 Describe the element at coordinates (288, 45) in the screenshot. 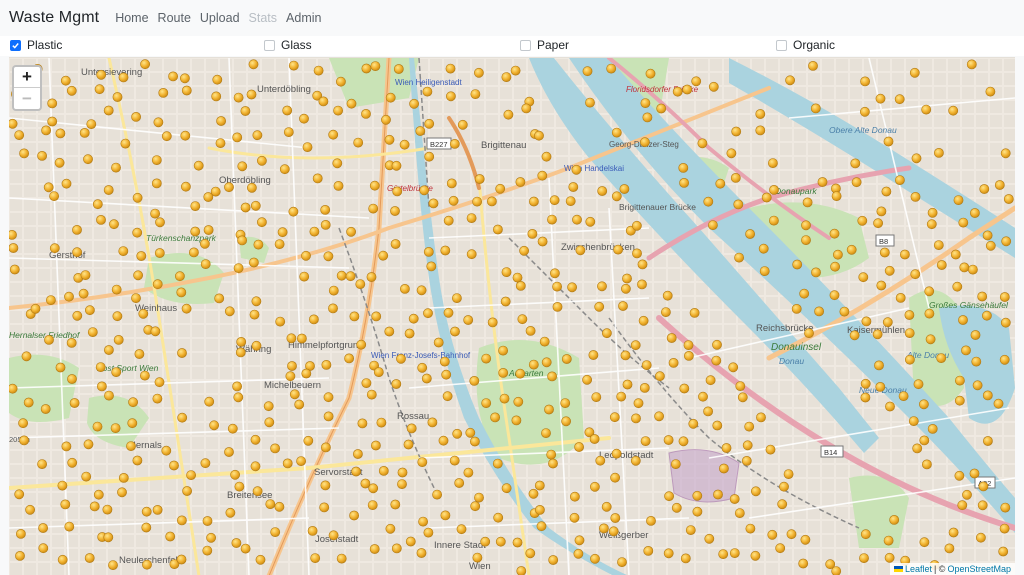

I see `filter-glass: Glass` at that location.